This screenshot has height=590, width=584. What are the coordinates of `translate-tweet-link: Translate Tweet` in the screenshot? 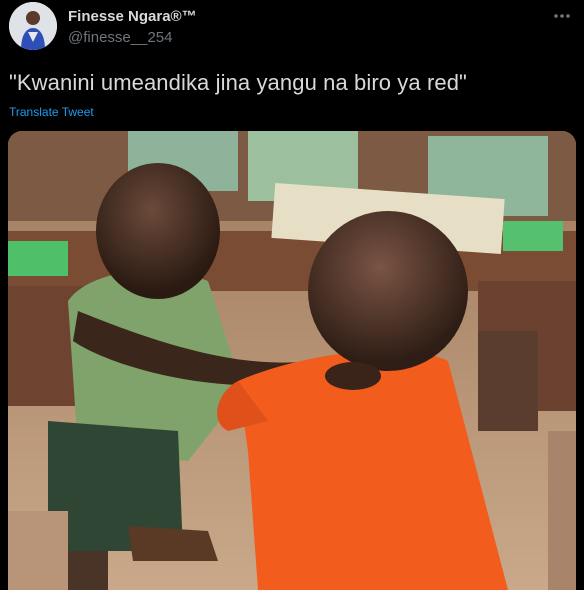 It's located at (51, 112).